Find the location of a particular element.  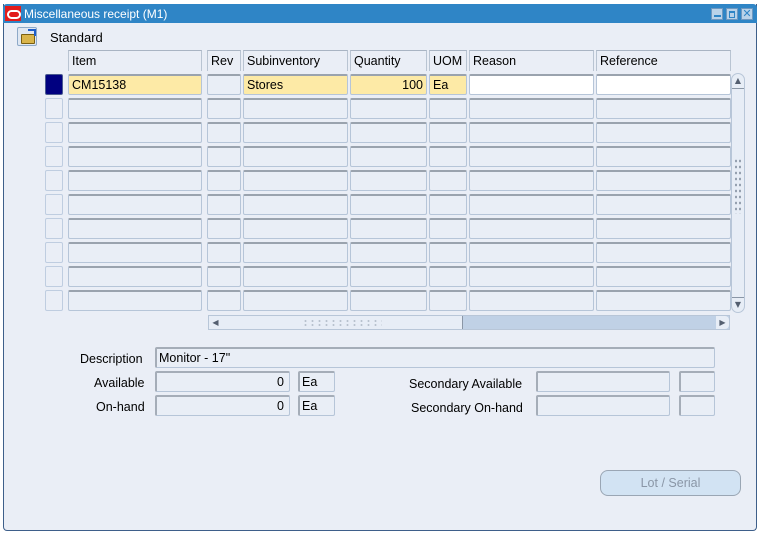

close-button: ✕ is located at coordinates (747, 14).